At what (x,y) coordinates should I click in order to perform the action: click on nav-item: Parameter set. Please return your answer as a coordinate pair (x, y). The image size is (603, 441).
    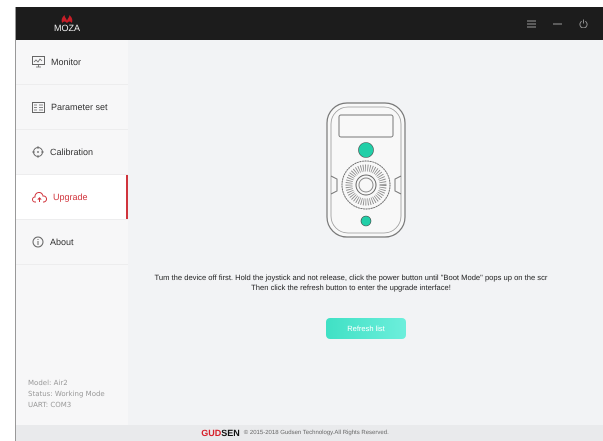
    Looking at the image, I should click on (72, 107).